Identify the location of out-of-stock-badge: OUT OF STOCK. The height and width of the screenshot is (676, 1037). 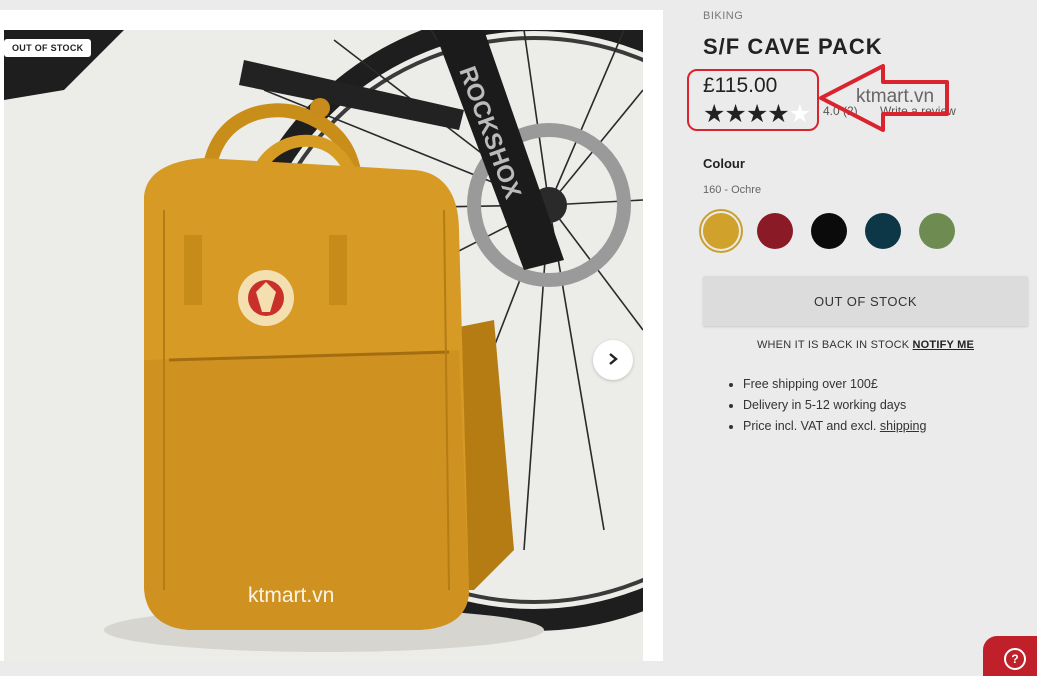
(48, 48).